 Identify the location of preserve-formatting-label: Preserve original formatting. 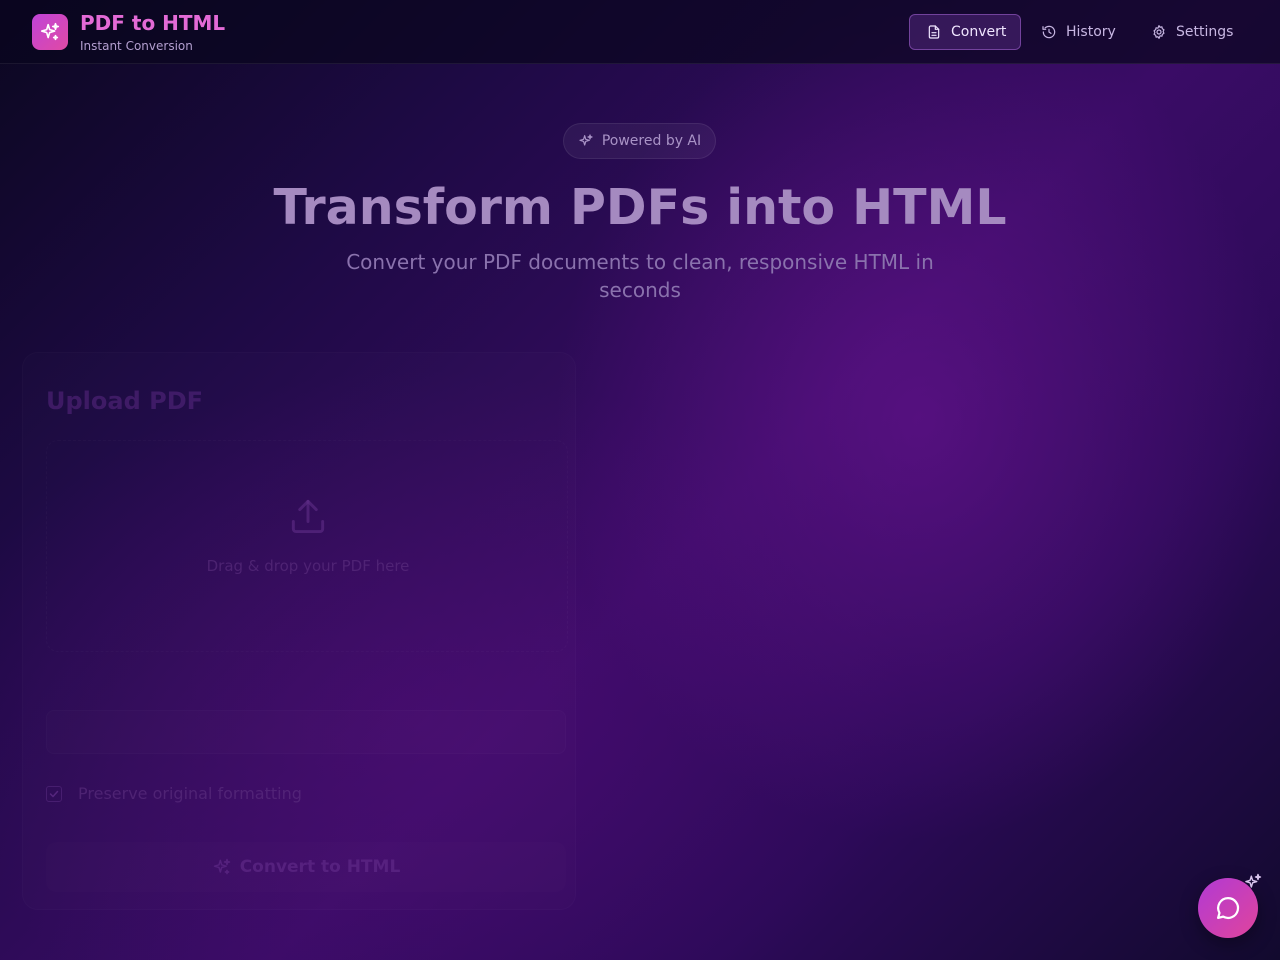
(190, 793).